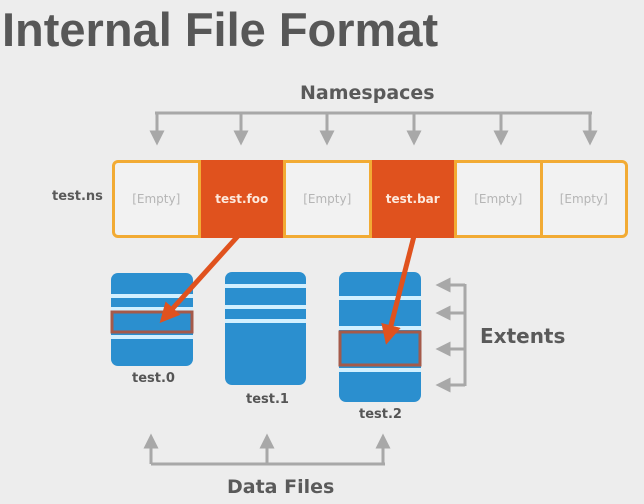 The width and height of the screenshot is (644, 504). What do you see at coordinates (399, 290) in the screenshot?
I see `pointer-arrow-bar` at bounding box center [399, 290].